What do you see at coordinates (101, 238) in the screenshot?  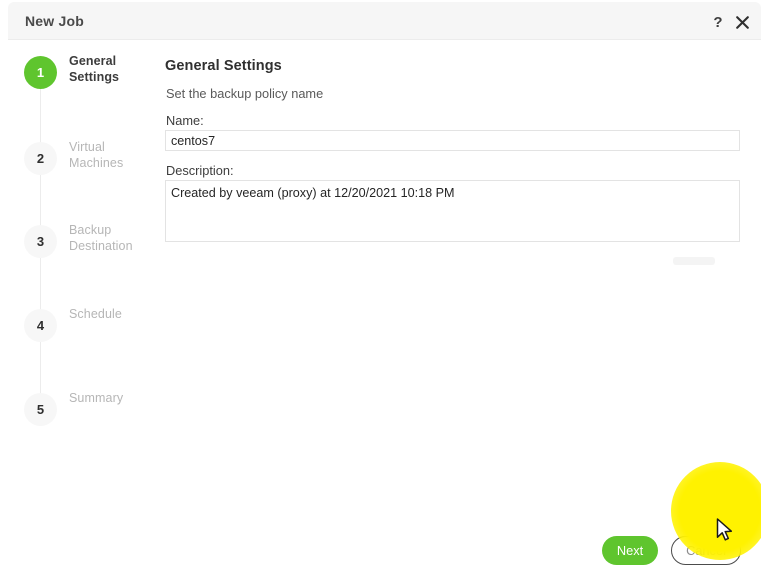 I see `step-label: Backup Destination` at bounding box center [101, 238].